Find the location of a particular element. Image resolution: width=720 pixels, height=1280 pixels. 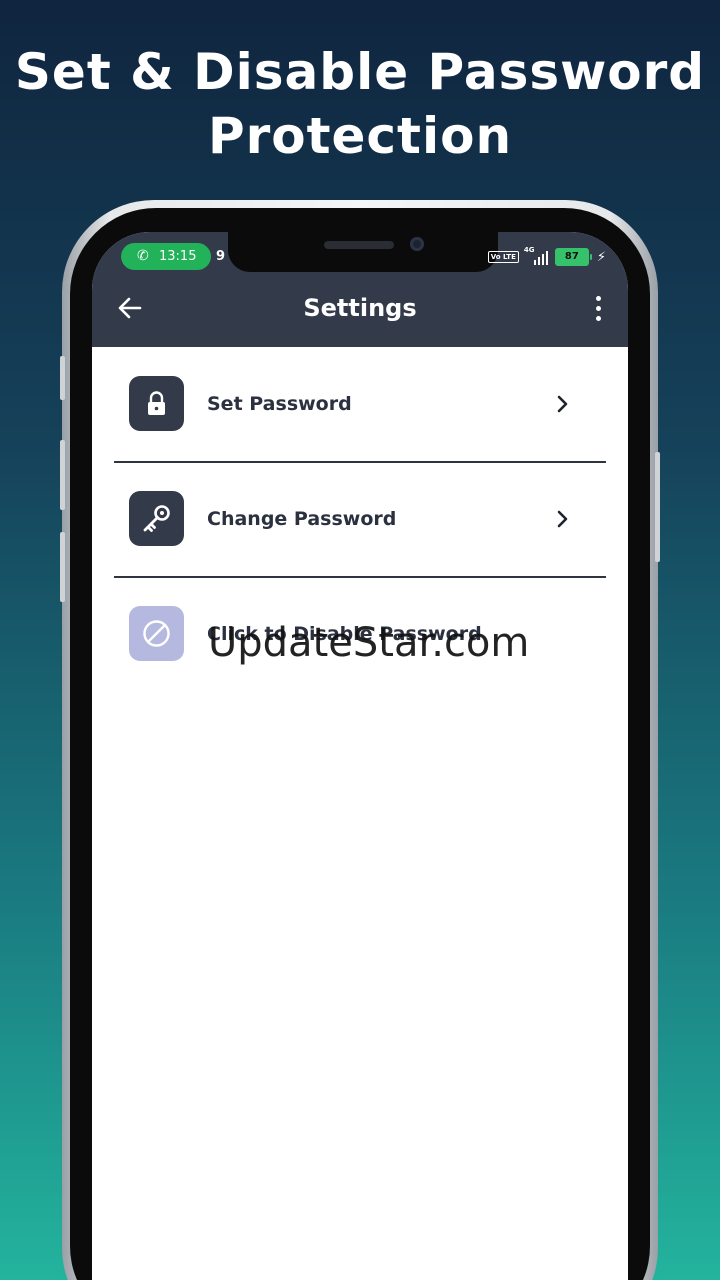

signal-icon: 4G is located at coordinates (536, 256).